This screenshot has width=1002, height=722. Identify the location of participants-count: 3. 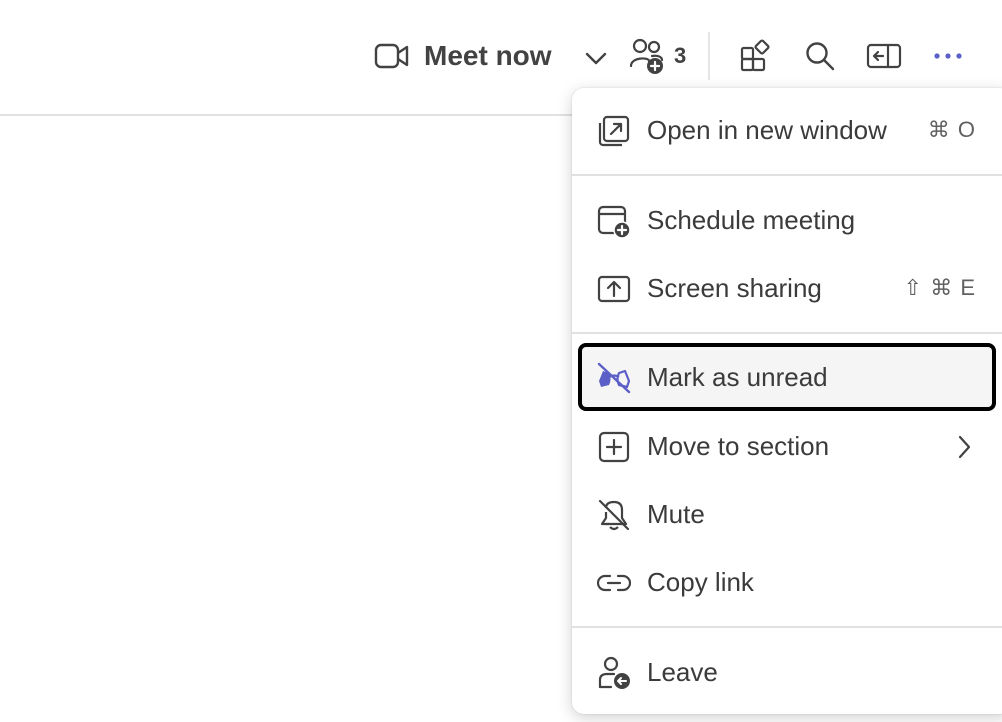
(680, 55).